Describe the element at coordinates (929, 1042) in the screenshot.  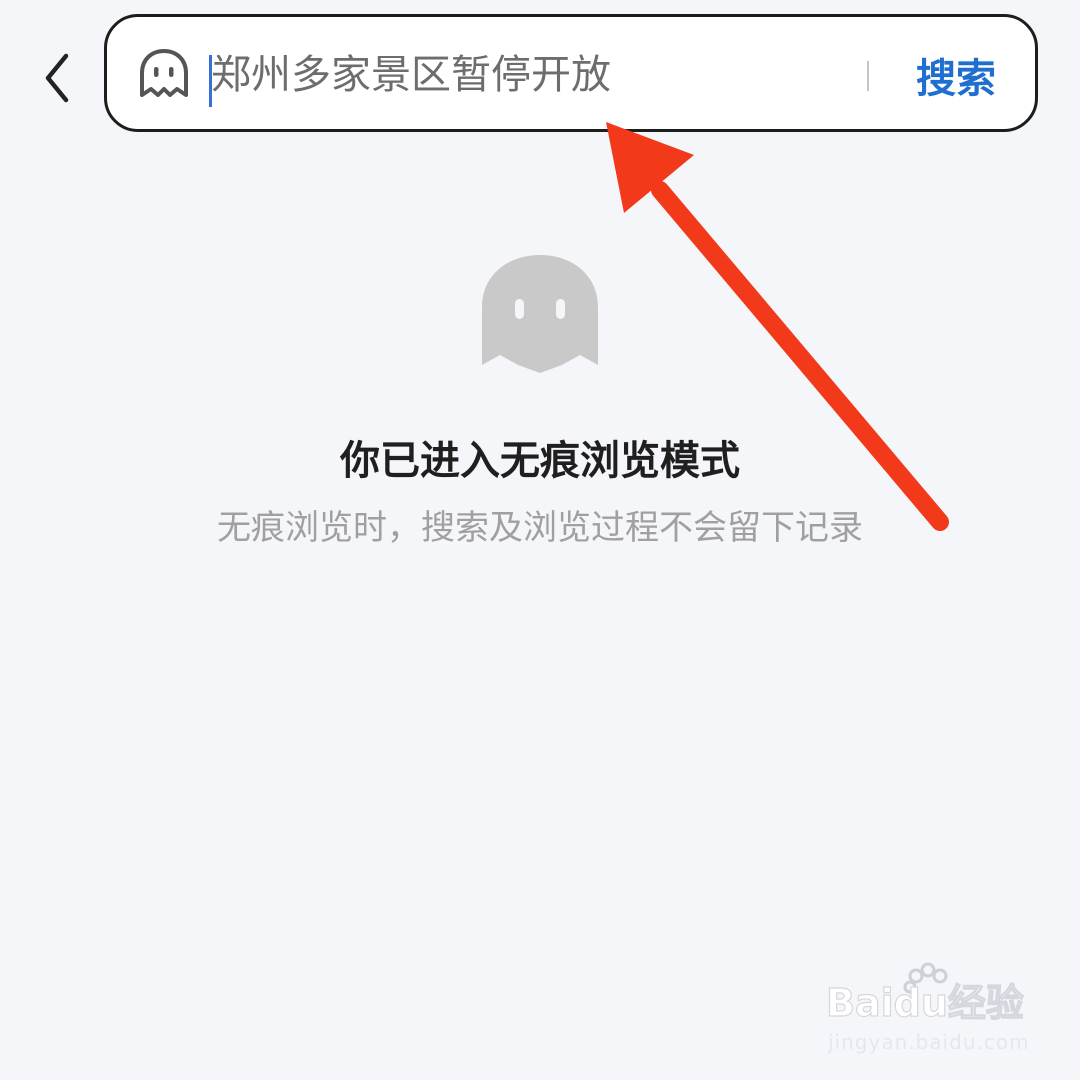
I see `watermark-url: jingyan.baidu.com` at that location.